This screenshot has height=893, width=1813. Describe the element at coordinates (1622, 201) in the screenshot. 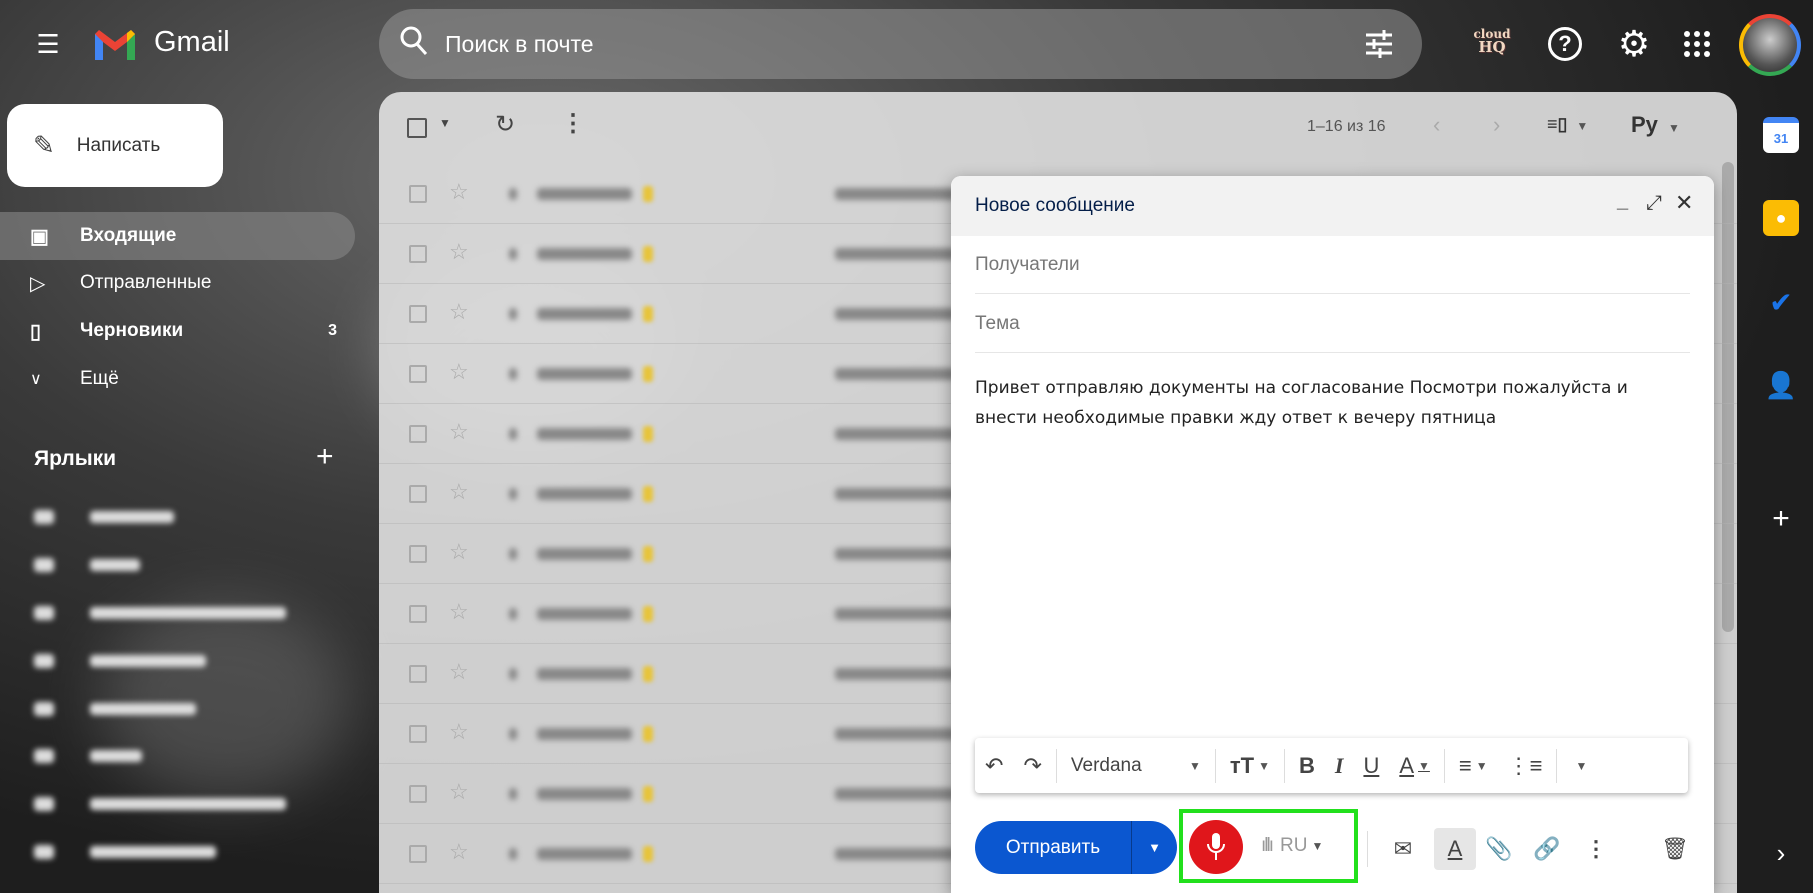

I see `minimize-icon: _` at that location.